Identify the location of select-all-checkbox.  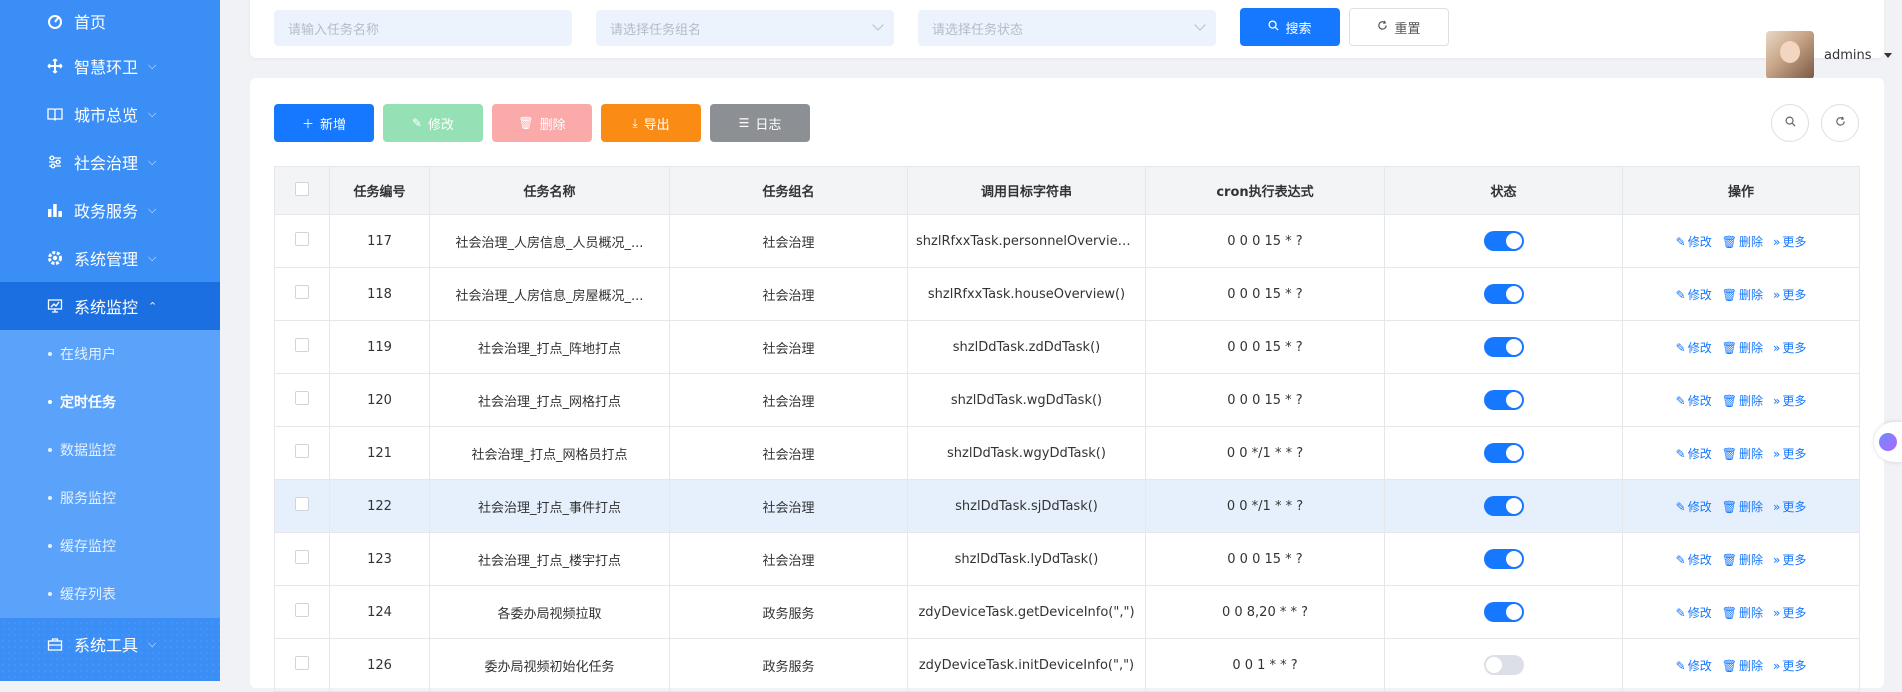
(302, 188).